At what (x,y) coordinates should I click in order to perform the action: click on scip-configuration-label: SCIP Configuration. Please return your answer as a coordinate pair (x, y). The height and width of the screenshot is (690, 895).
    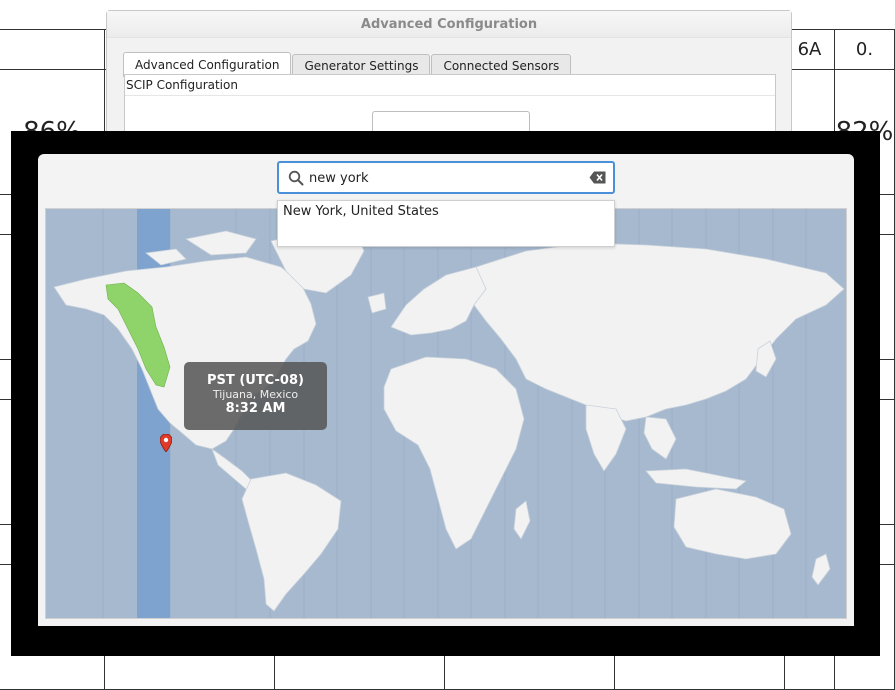
    Looking at the image, I should click on (450, 85).